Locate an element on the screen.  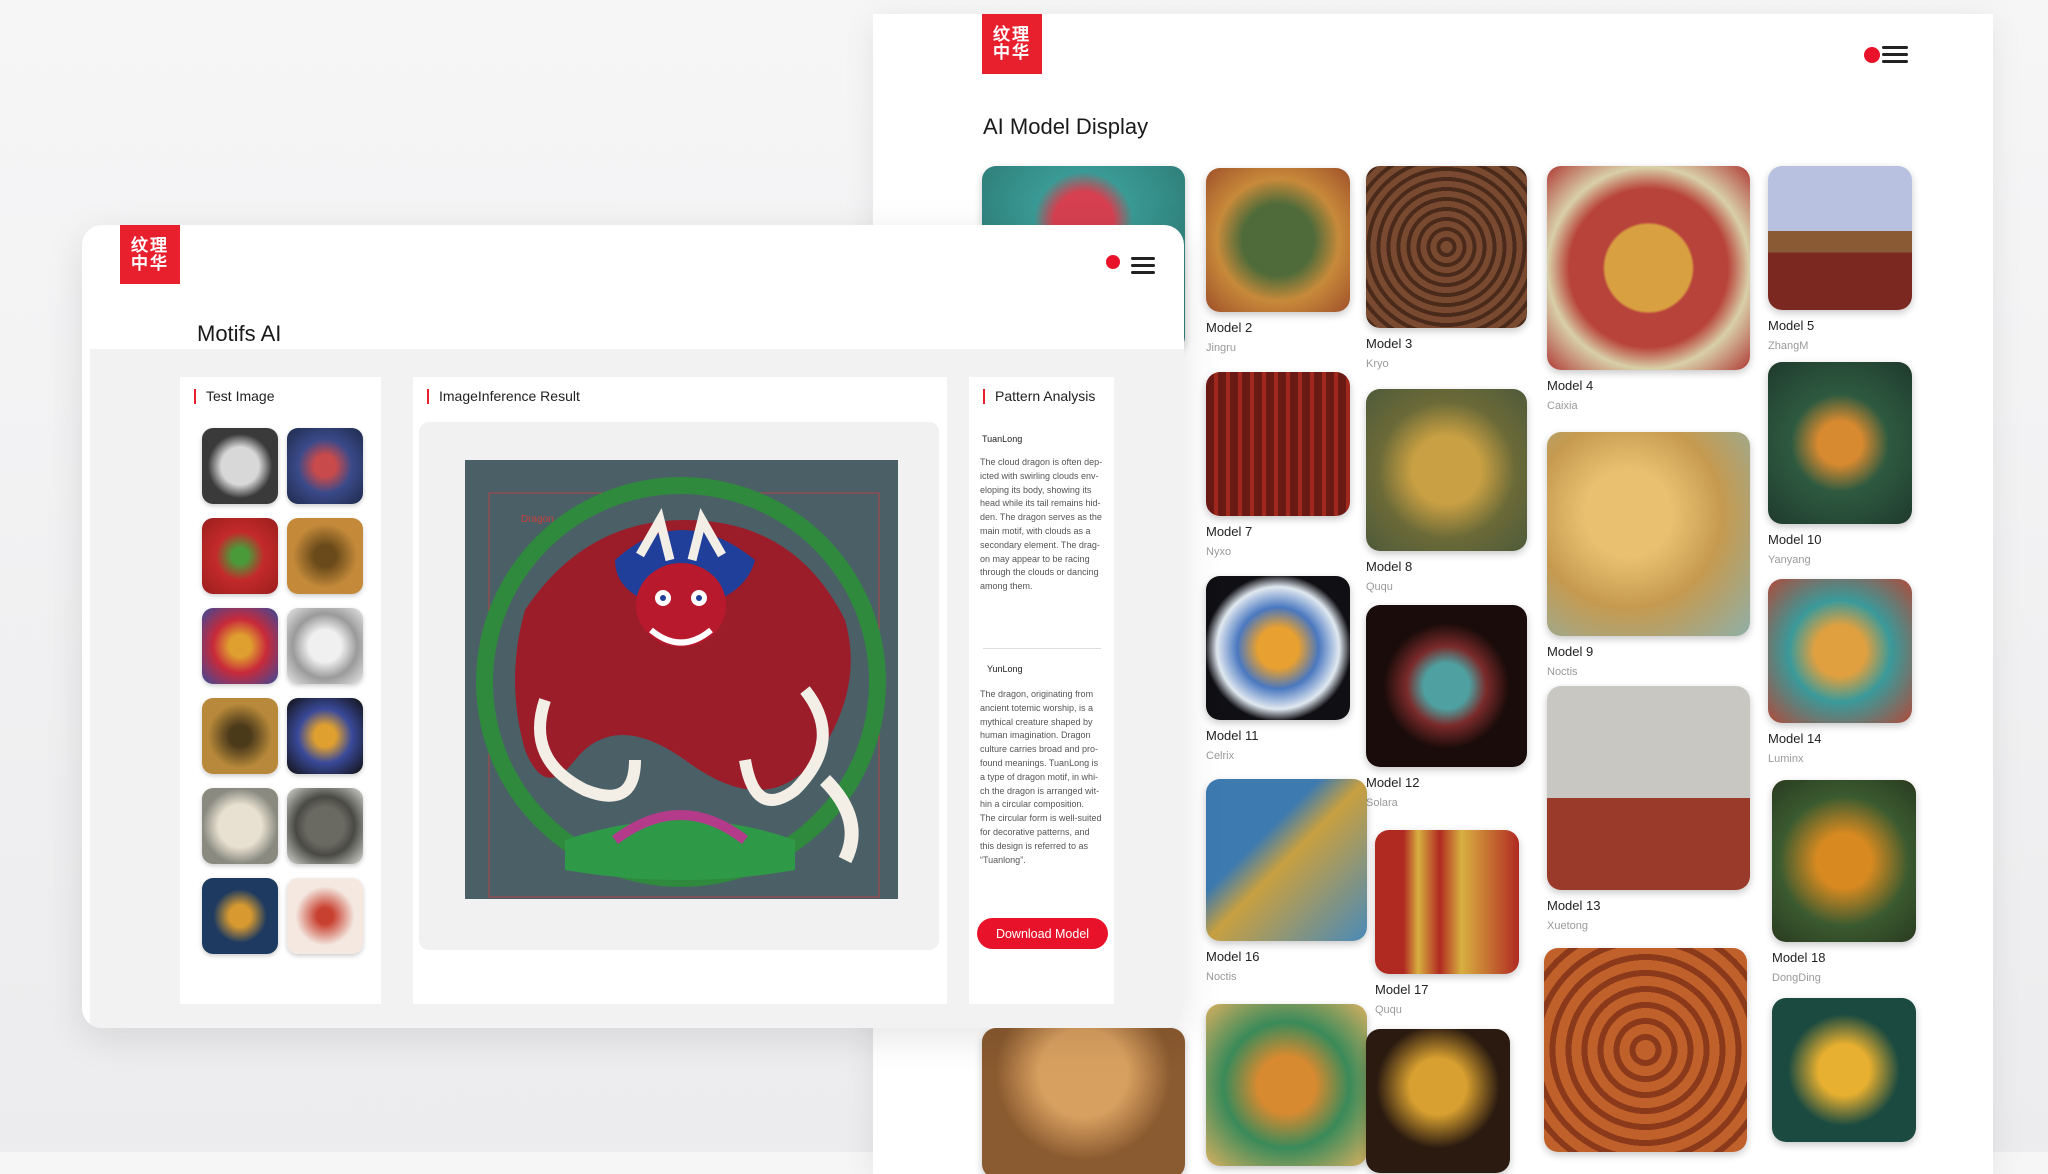
analysis-line: for decorative patterns, and is located at coordinates (1035, 831).